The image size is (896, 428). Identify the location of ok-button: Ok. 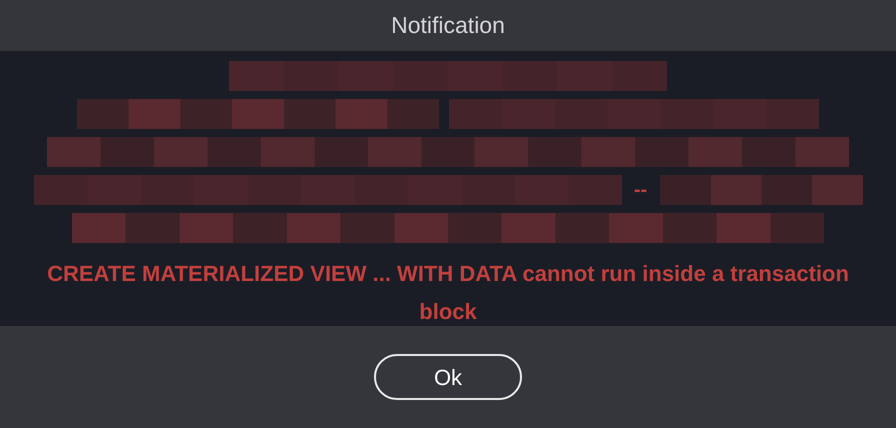
(448, 377).